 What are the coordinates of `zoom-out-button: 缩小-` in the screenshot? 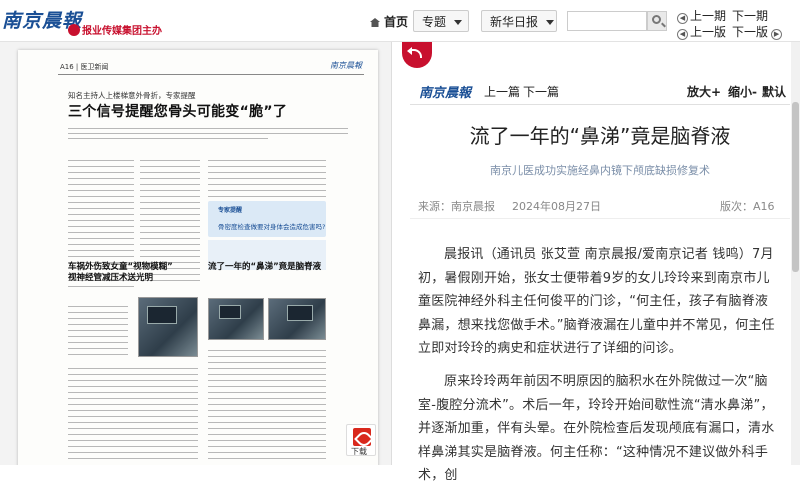 It's located at (742, 91).